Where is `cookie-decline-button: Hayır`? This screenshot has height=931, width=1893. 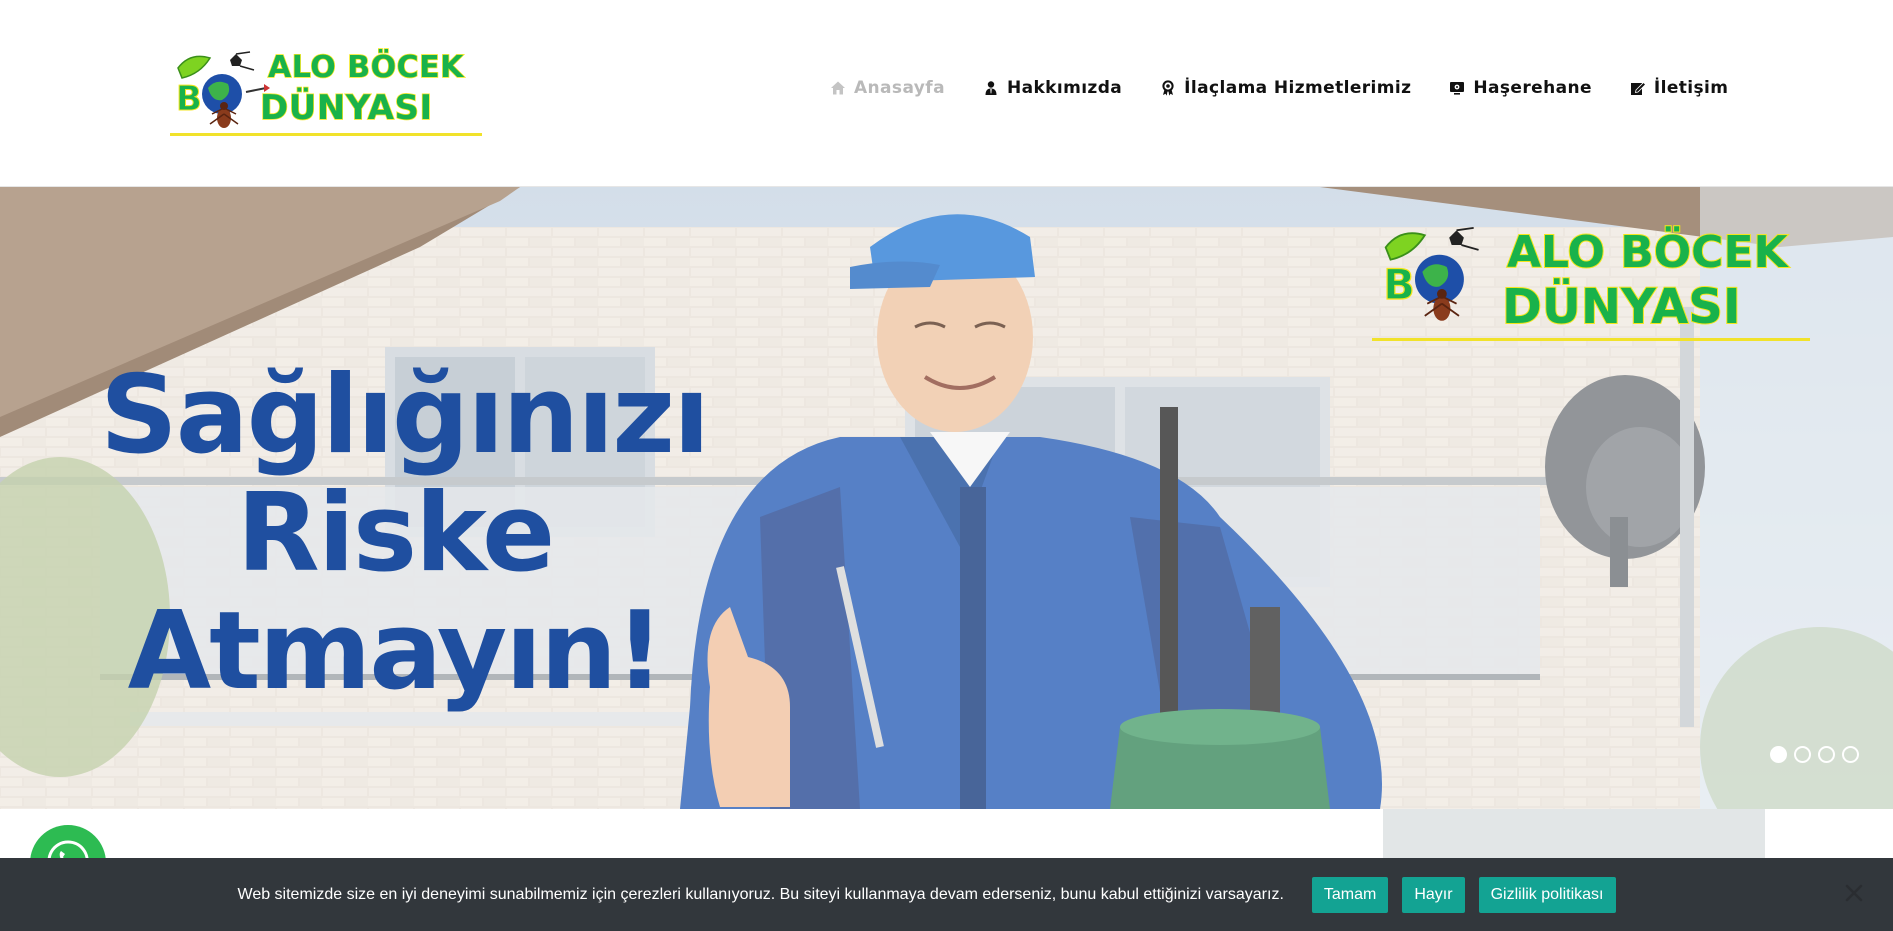
cookie-decline-button: Hayır is located at coordinates (1433, 894).